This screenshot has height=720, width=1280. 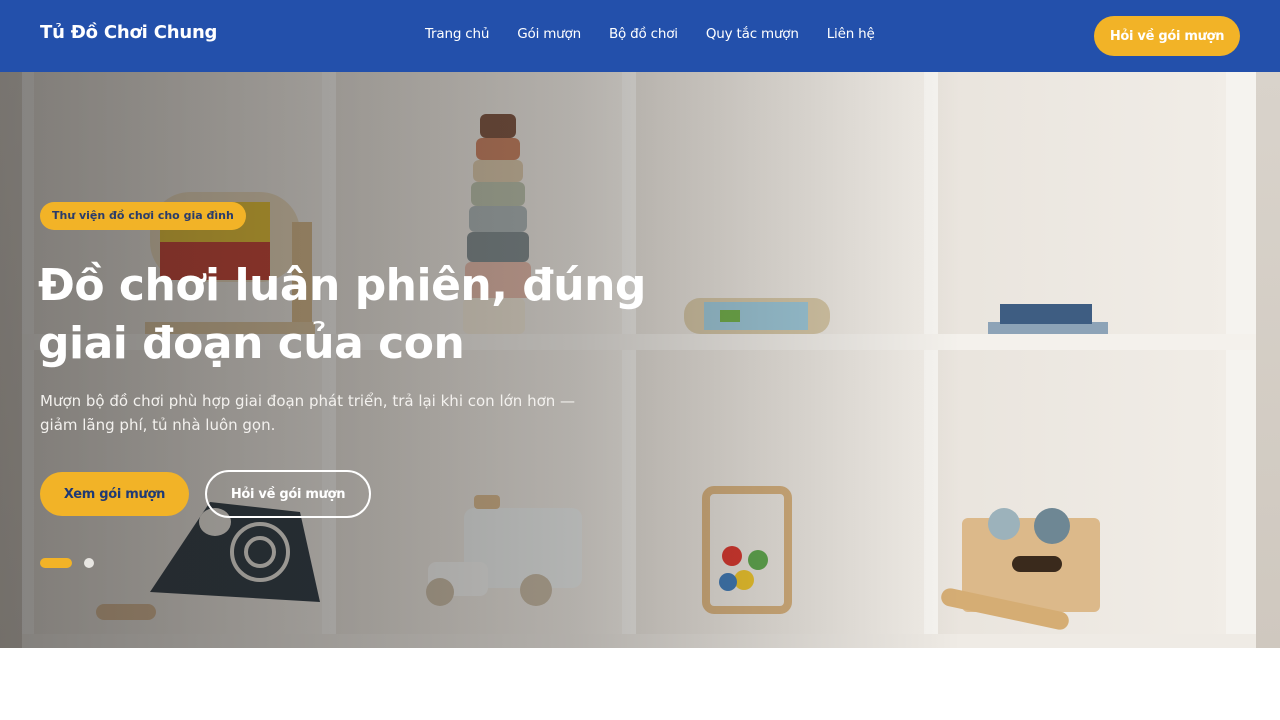 What do you see at coordinates (1167, 36) in the screenshot?
I see `nav-ask-package-button: Hỏi về gói mượn` at bounding box center [1167, 36].